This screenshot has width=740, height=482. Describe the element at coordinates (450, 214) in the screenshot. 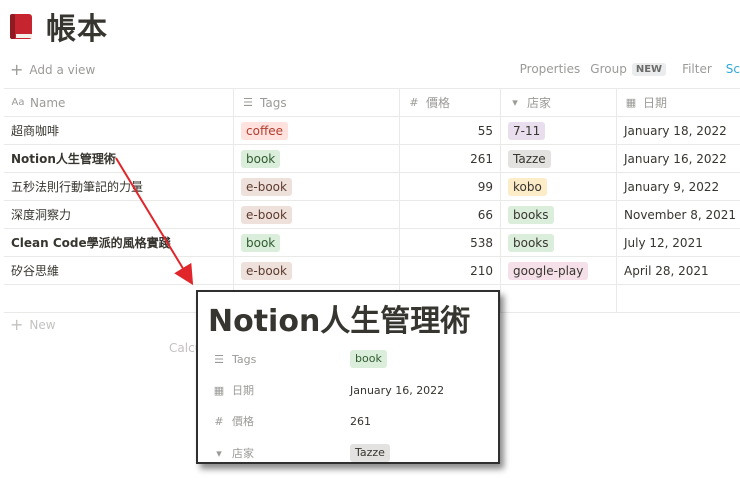

I see `price-cell: 66` at that location.